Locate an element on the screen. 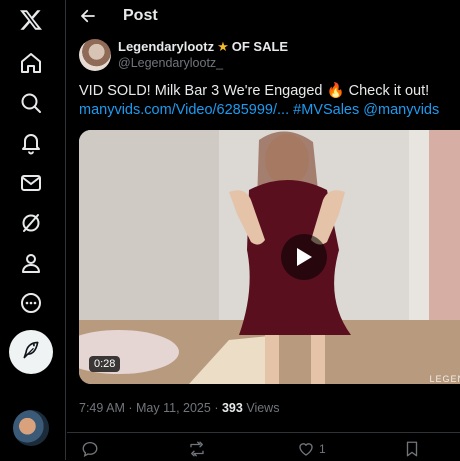 Image resolution: width=460 pixels, height=461 pixels. bookmark-icon is located at coordinates (412, 449).